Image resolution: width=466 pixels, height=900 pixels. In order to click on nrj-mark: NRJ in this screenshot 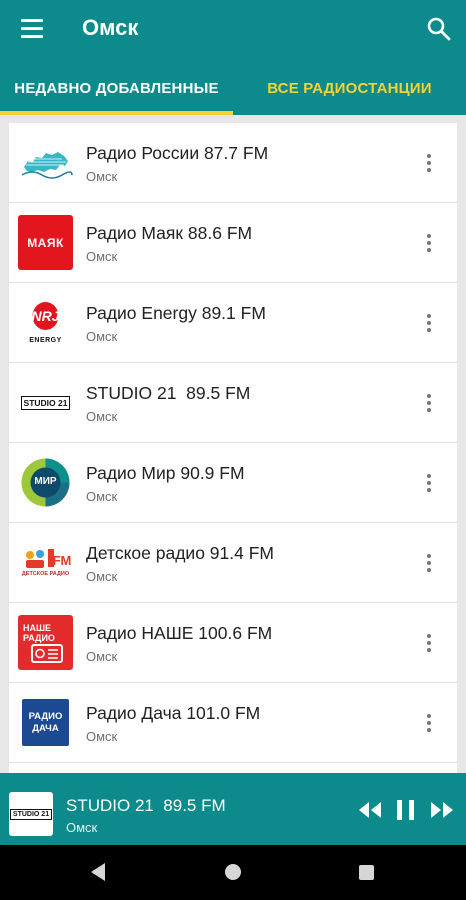, I will do `click(46, 316)`.